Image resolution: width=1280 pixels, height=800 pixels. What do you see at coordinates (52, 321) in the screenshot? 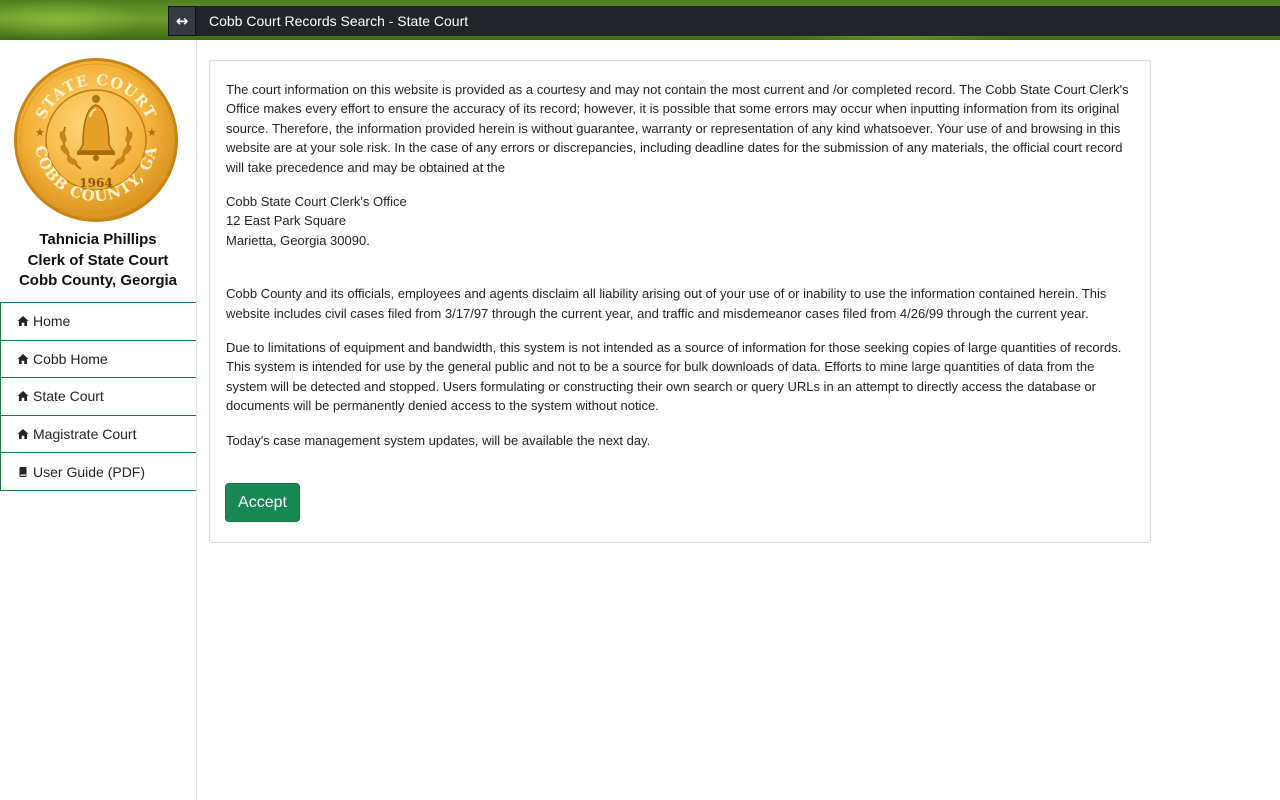
I see `sidebar-item-label: Home` at bounding box center [52, 321].